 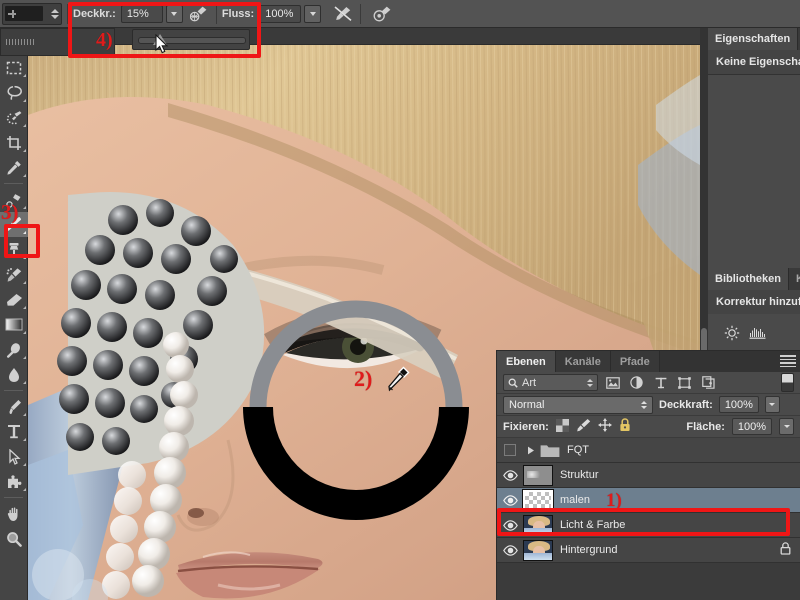 I want to click on layer-filter-row: Art, so click(x=648, y=383).